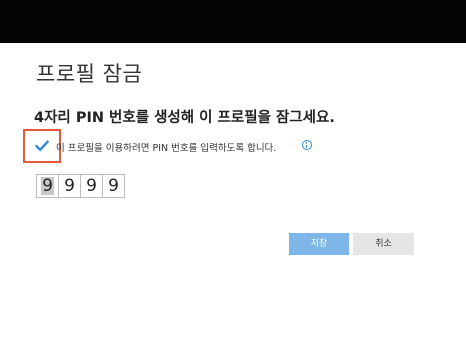 Image resolution: width=466 pixels, height=349 pixels. I want to click on save-button: 저장, so click(319, 244).